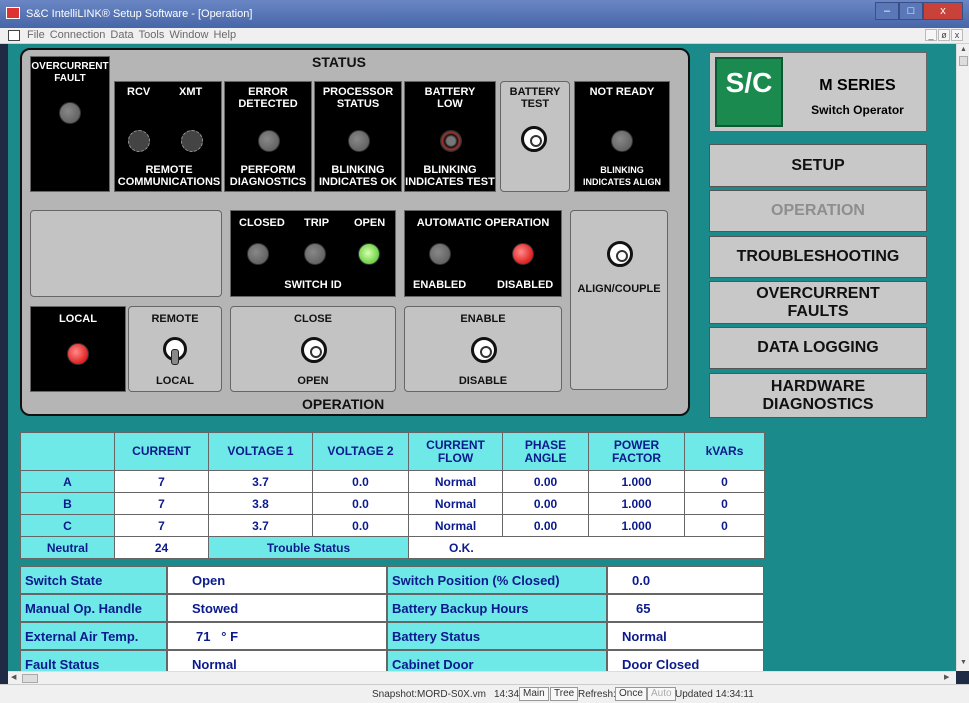  I want to click on vertical-scroll-thumb, so click(963, 61).